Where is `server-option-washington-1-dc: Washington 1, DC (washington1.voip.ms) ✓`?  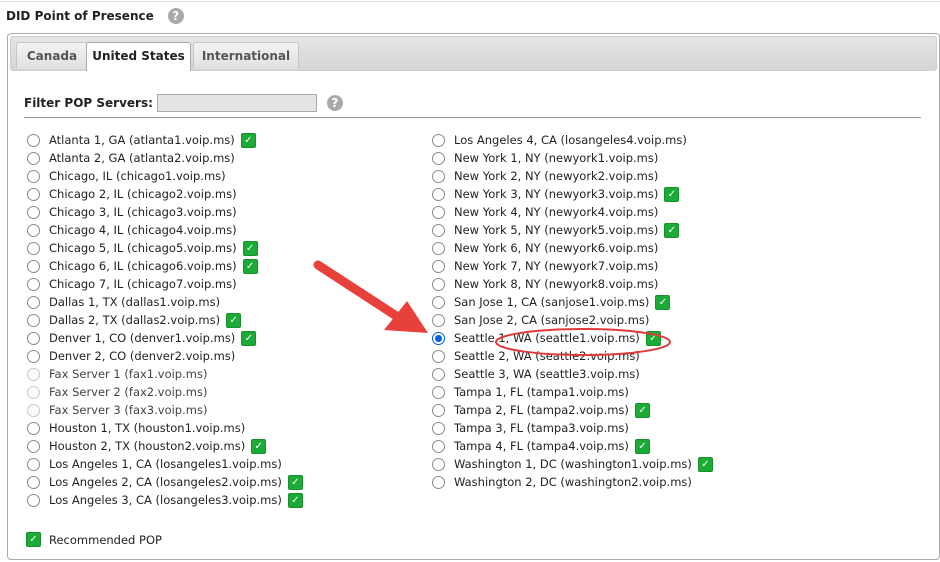
server-option-washington-1-dc: Washington 1, DC (washington1.voip.ms) ✓ is located at coordinates (572, 464).